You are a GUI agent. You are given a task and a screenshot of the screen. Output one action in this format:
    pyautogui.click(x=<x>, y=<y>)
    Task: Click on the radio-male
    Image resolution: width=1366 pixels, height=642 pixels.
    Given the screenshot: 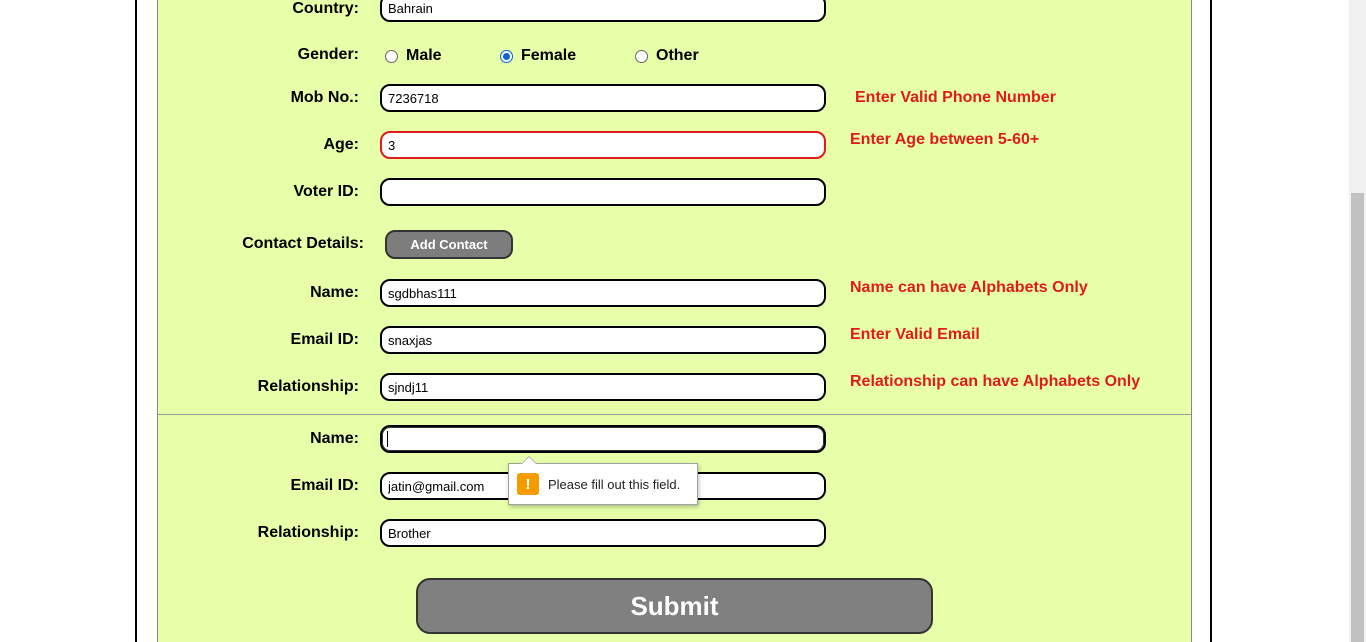 What is the action you would take?
    pyautogui.click(x=391, y=56)
    